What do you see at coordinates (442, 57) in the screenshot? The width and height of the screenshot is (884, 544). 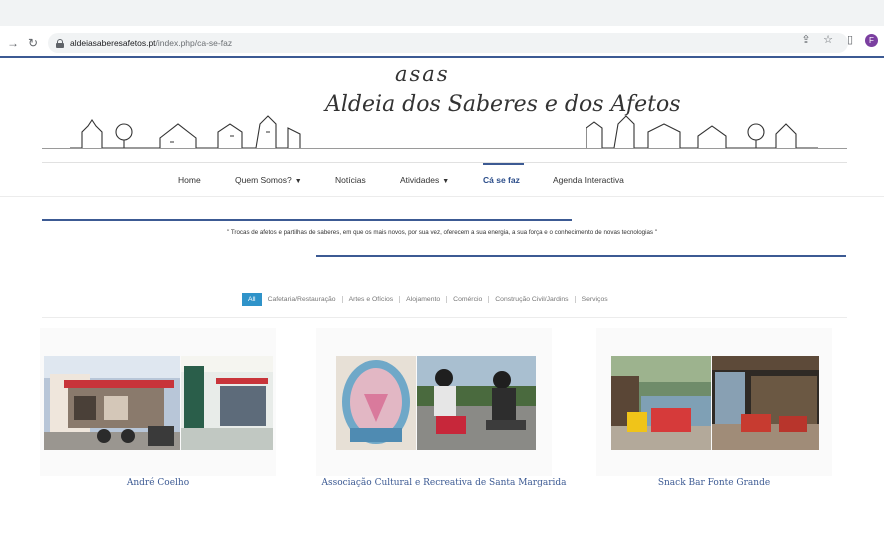 I see `page-top-rule` at bounding box center [442, 57].